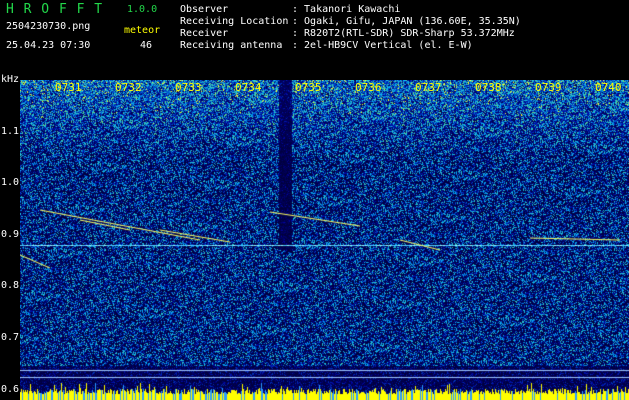 Image resolution: width=629 pixels, height=400 pixels. Describe the element at coordinates (146, 45) in the screenshot. I see `meteor-count: 46` at that location.